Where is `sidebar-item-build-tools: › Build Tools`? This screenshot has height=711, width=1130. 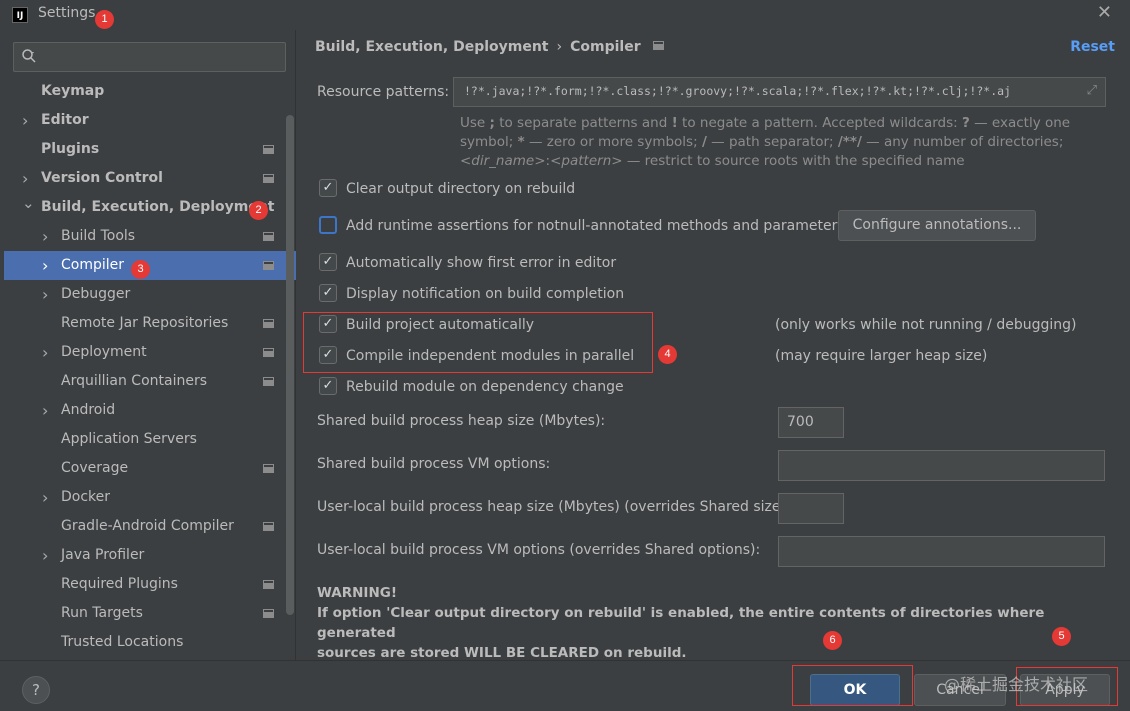
sidebar-item-build-tools: › Build Tools is located at coordinates (150, 236).